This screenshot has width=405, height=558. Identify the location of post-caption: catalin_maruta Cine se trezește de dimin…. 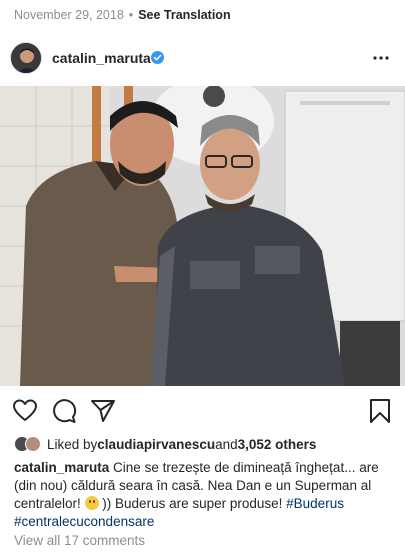
(205, 495).